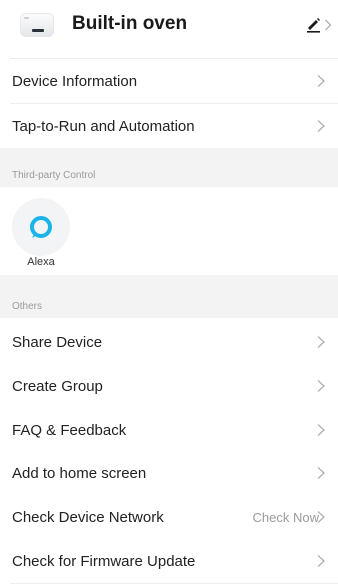 Image resolution: width=338 pixels, height=585 pixels. What do you see at coordinates (41, 262) in the screenshot?
I see `alexa-label: Alexa` at bounding box center [41, 262].